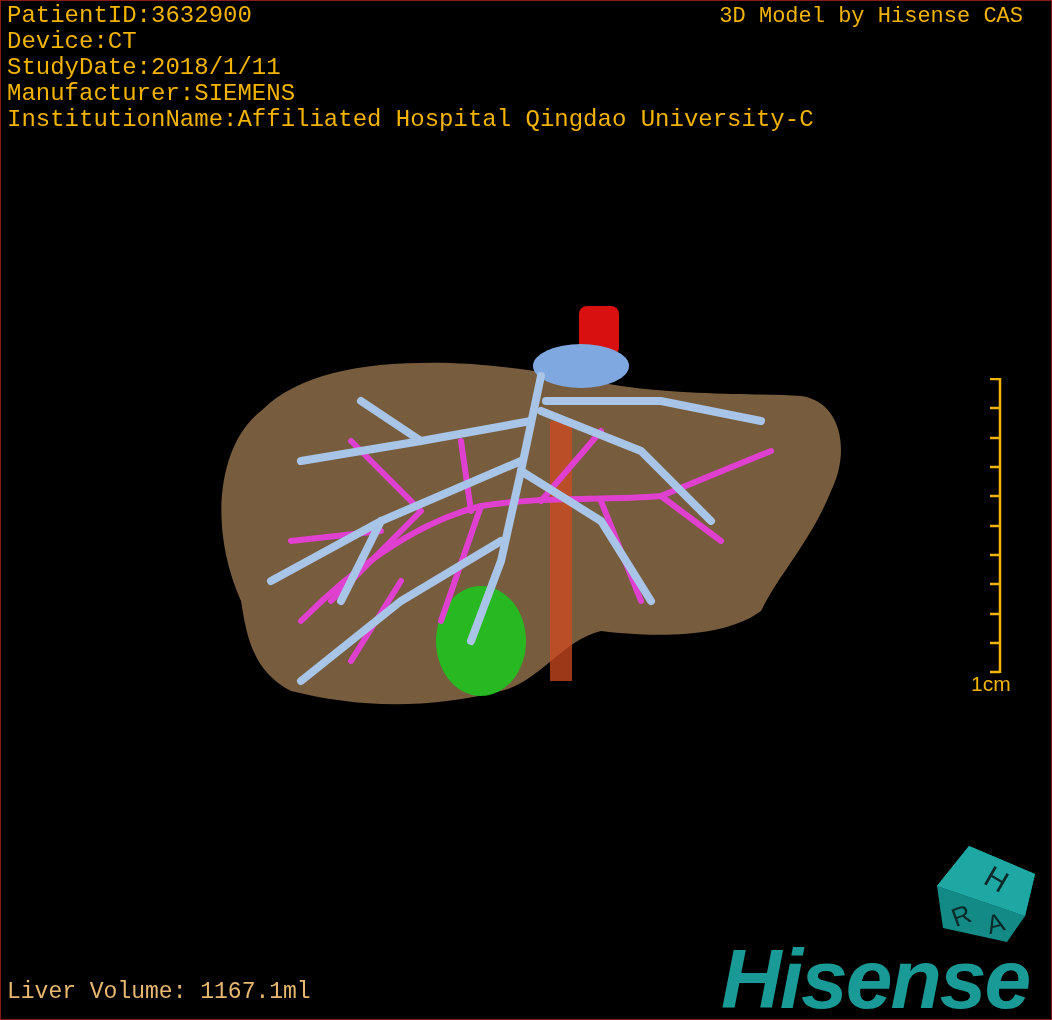 The width and height of the screenshot is (1052, 1020). Describe the element at coordinates (410, 120) in the screenshot. I see `info-line: InstitutionName:Affiliated Hospital Qingdao University-C` at that location.